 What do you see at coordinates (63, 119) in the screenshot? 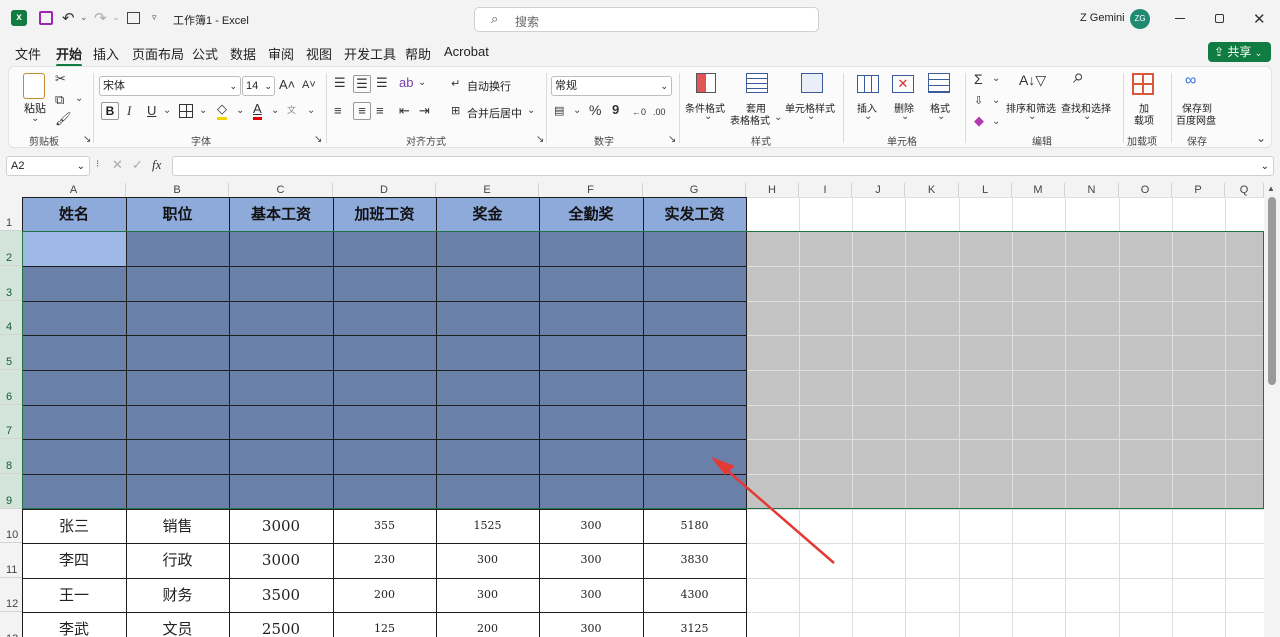
I see `format-painter-icon: 🖌` at bounding box center [63, 119].